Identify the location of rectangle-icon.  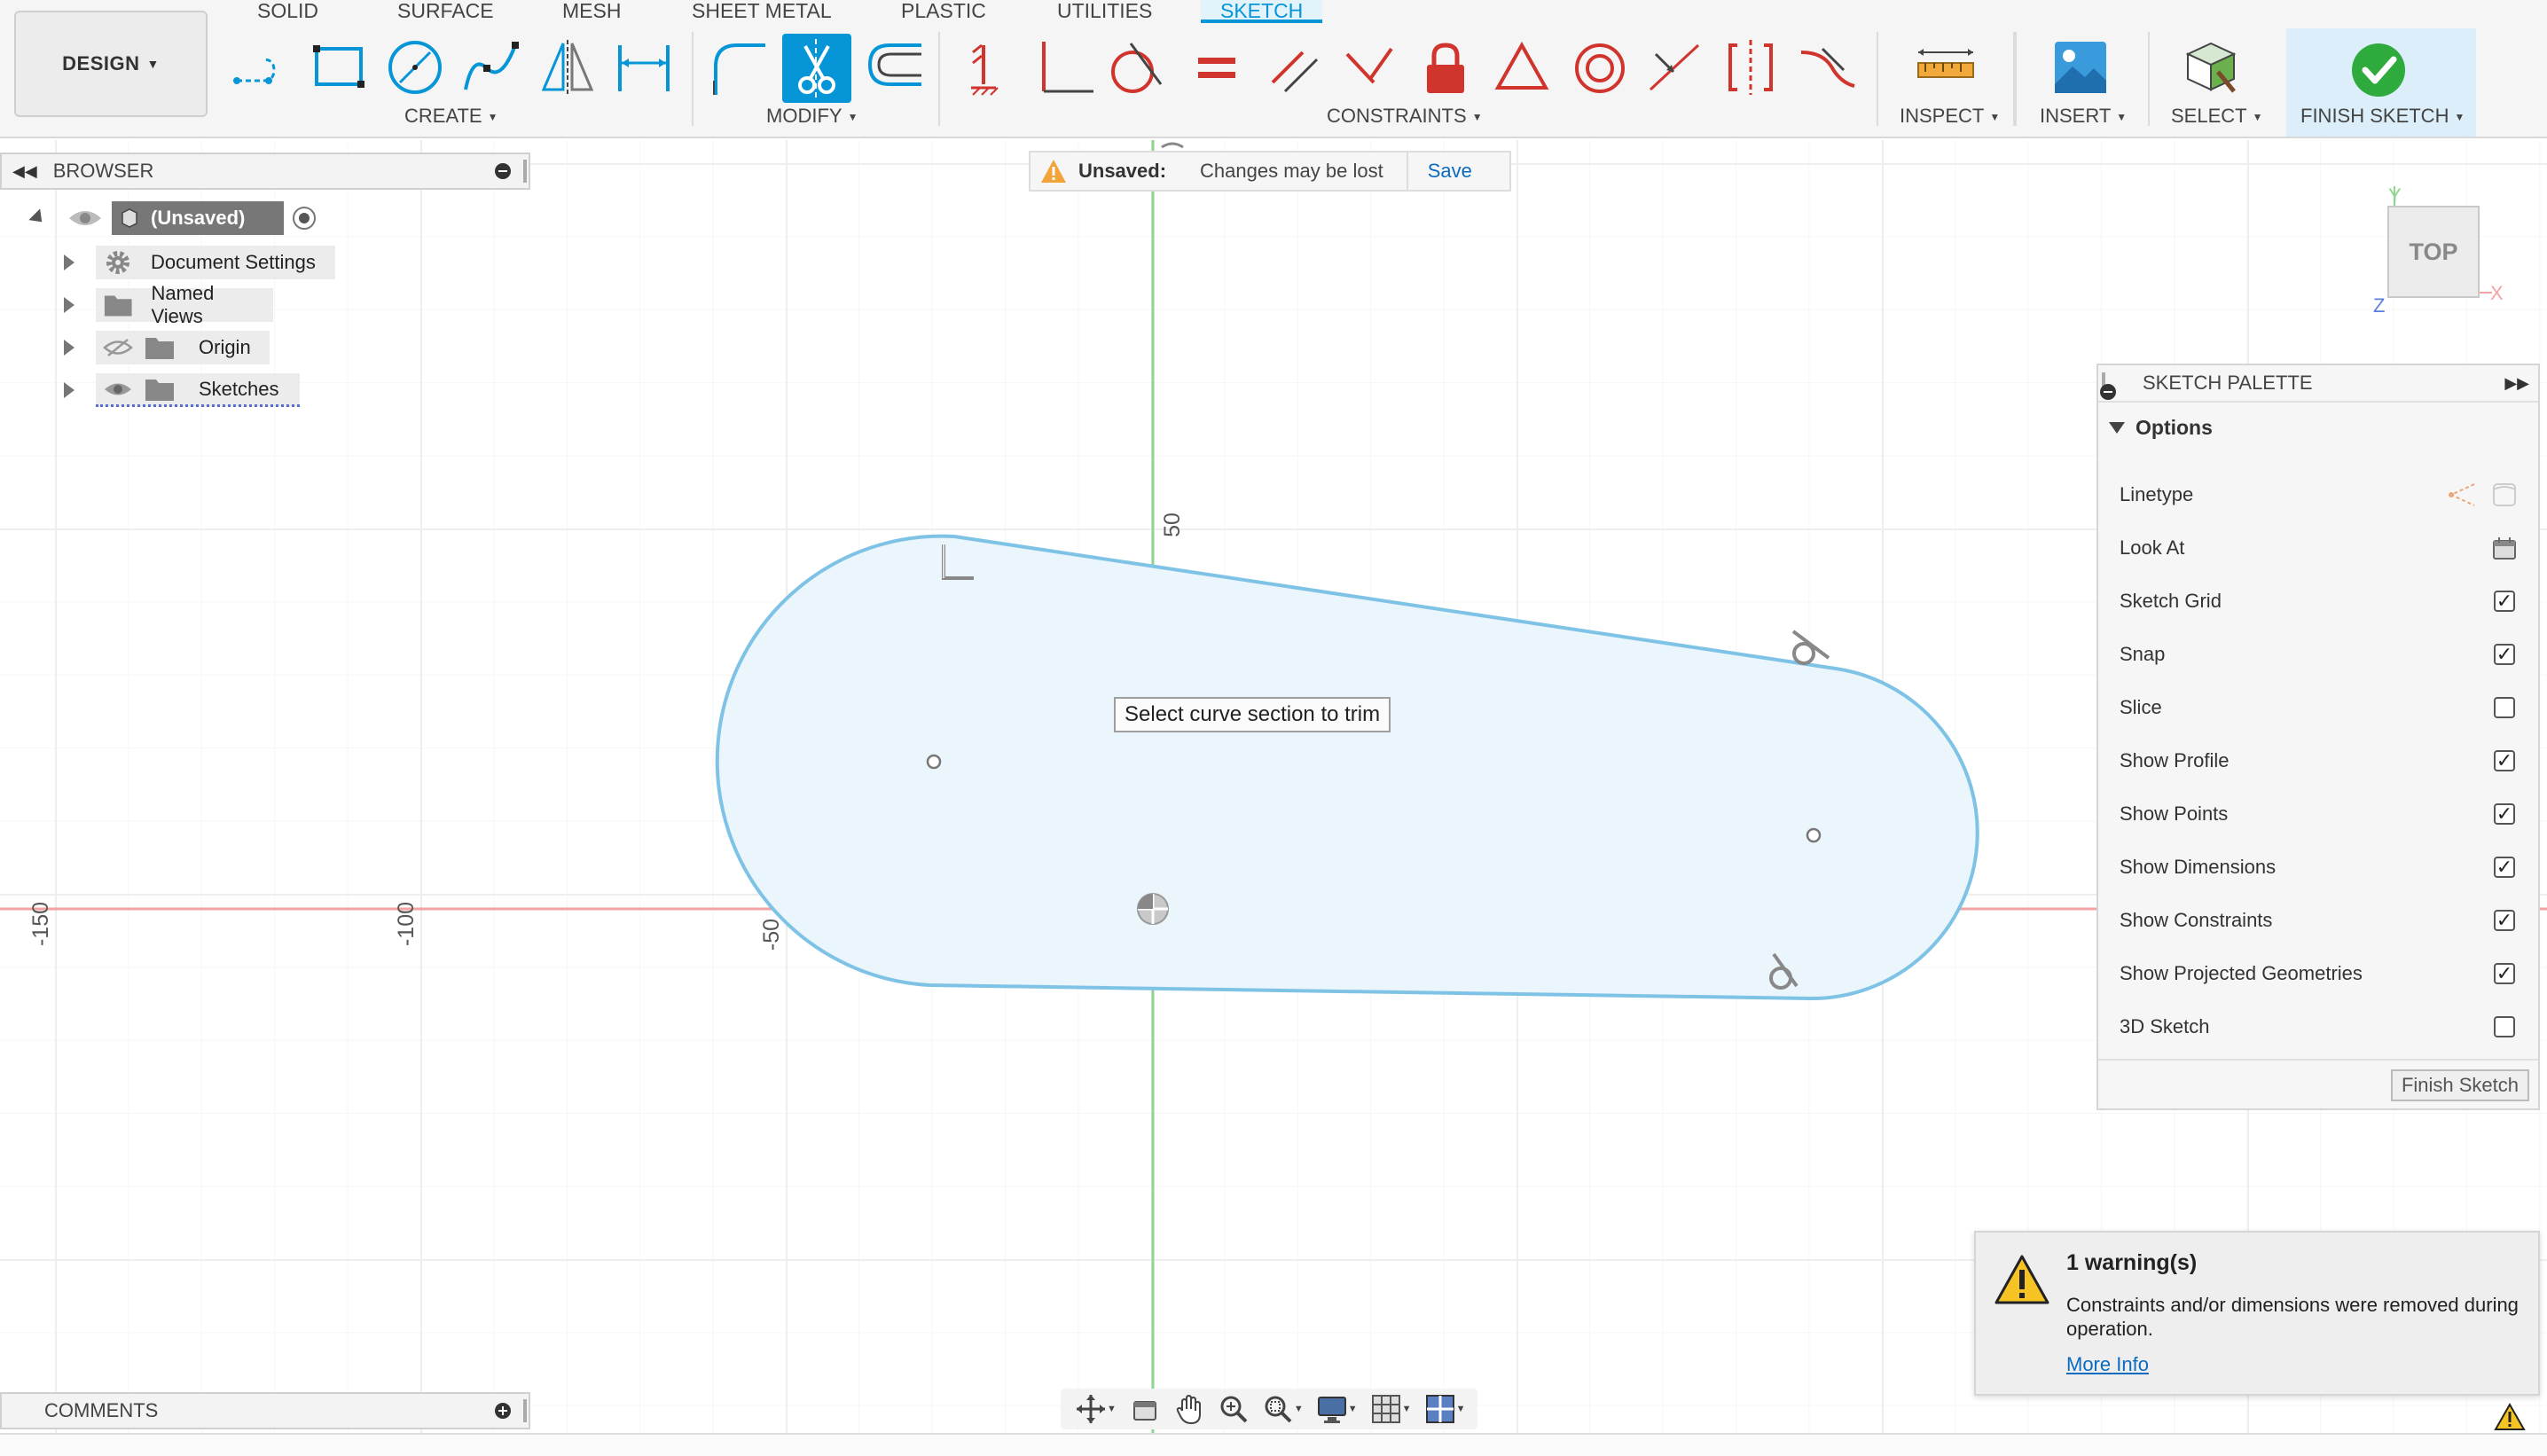
(339, 67).